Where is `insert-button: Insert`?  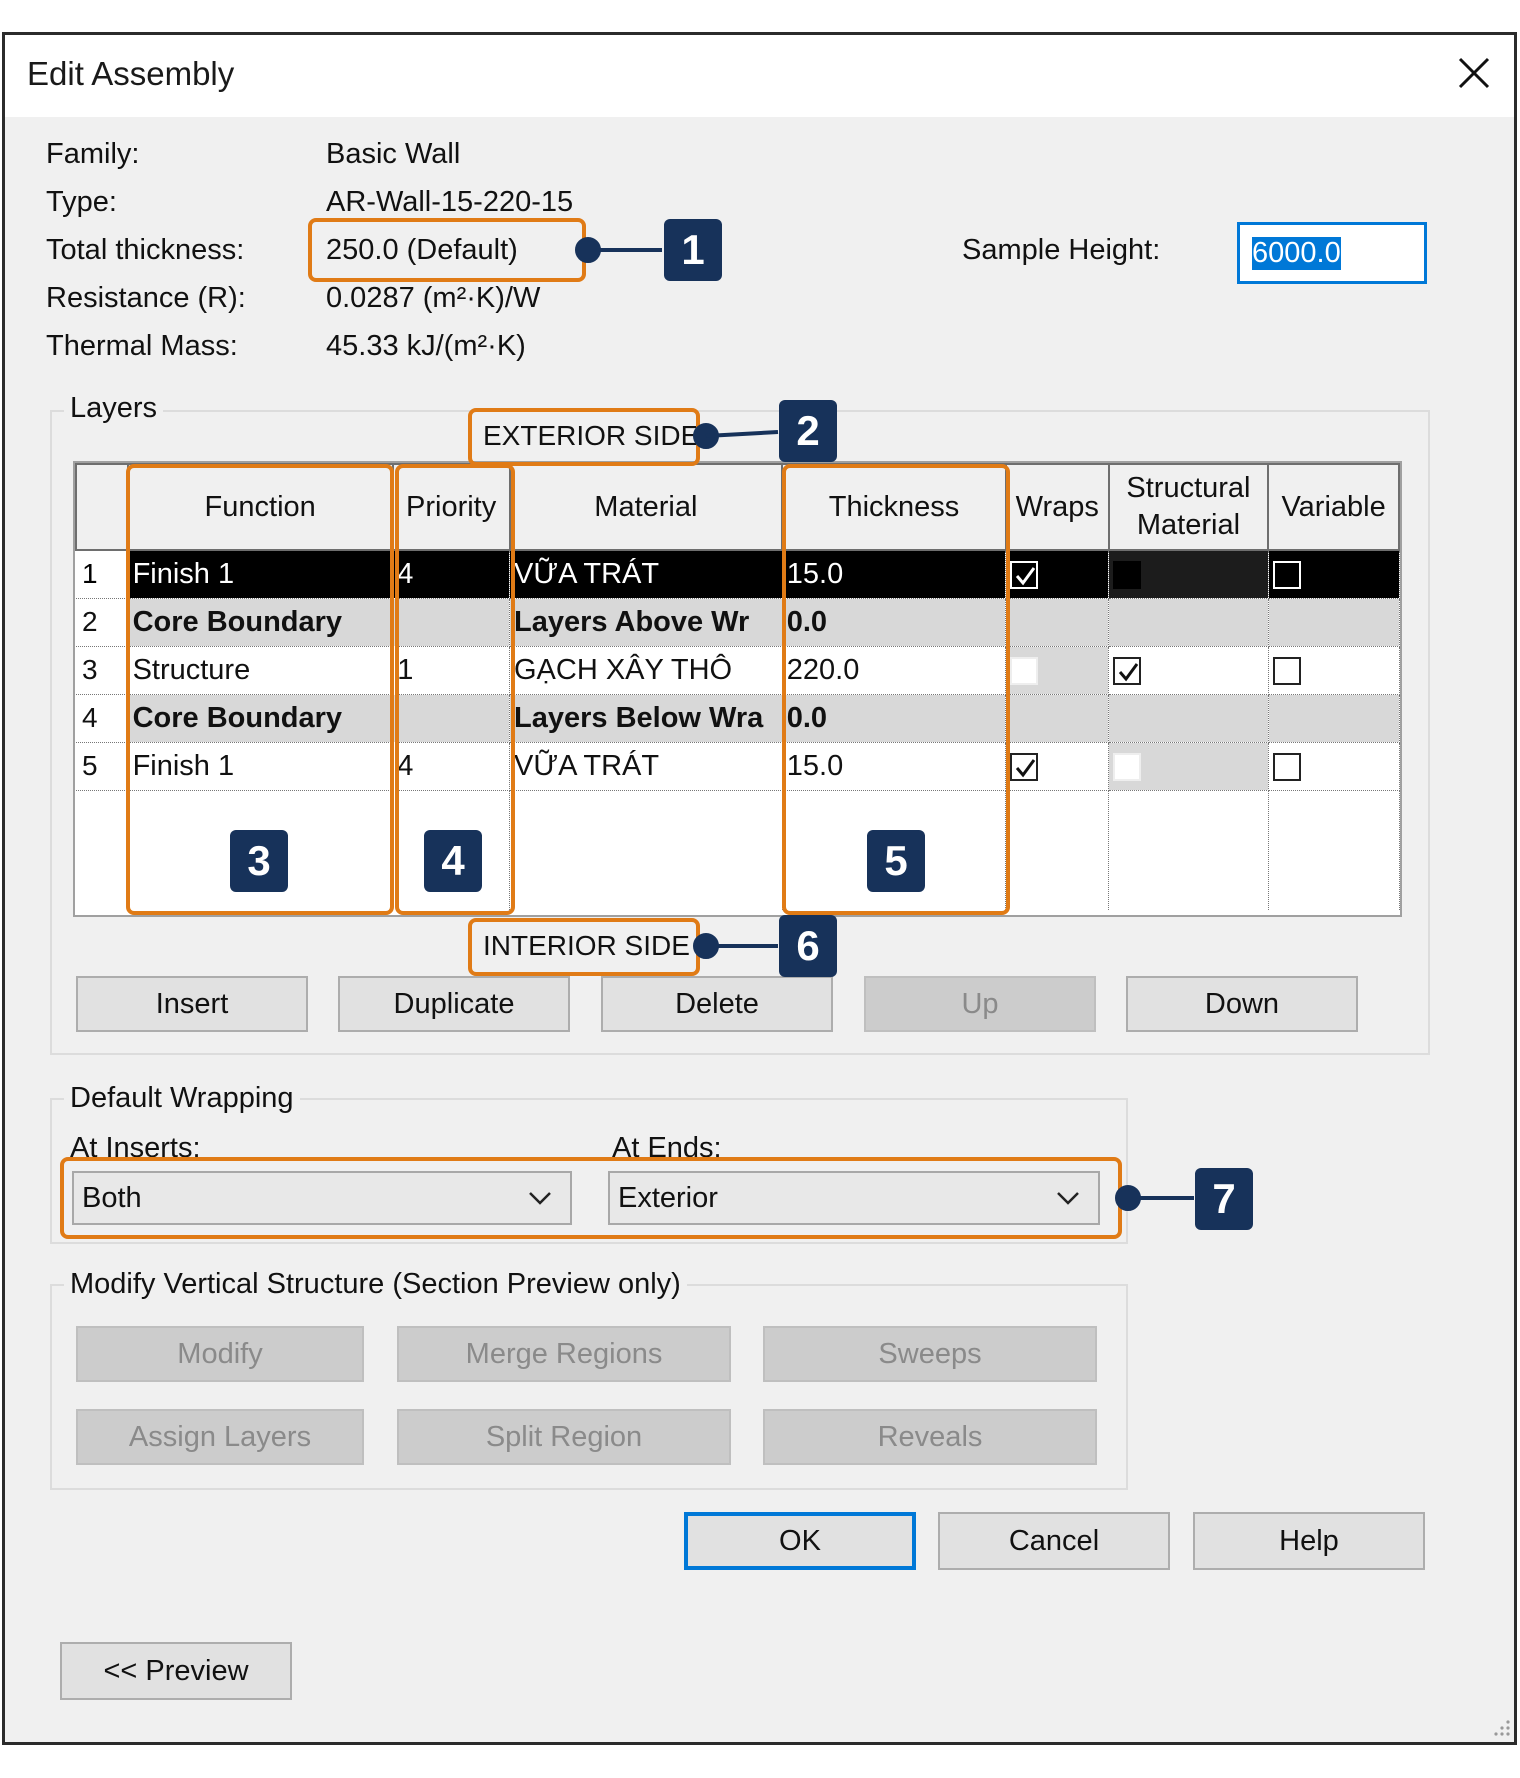 insert-button: Insert is located at coordinates (192, 1004).